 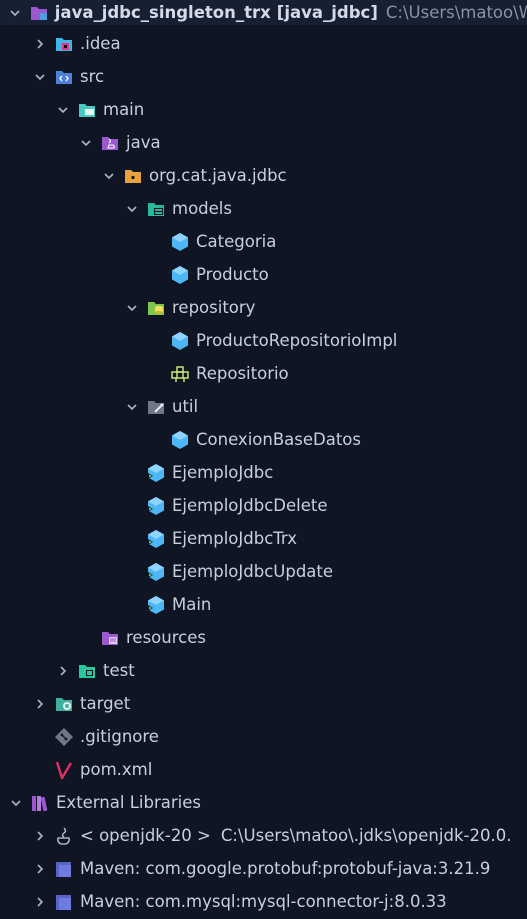 What do you see at coordinates (185, 406) in the screenshot?
I see `tree-label: util` at bounding box center [185, 406].